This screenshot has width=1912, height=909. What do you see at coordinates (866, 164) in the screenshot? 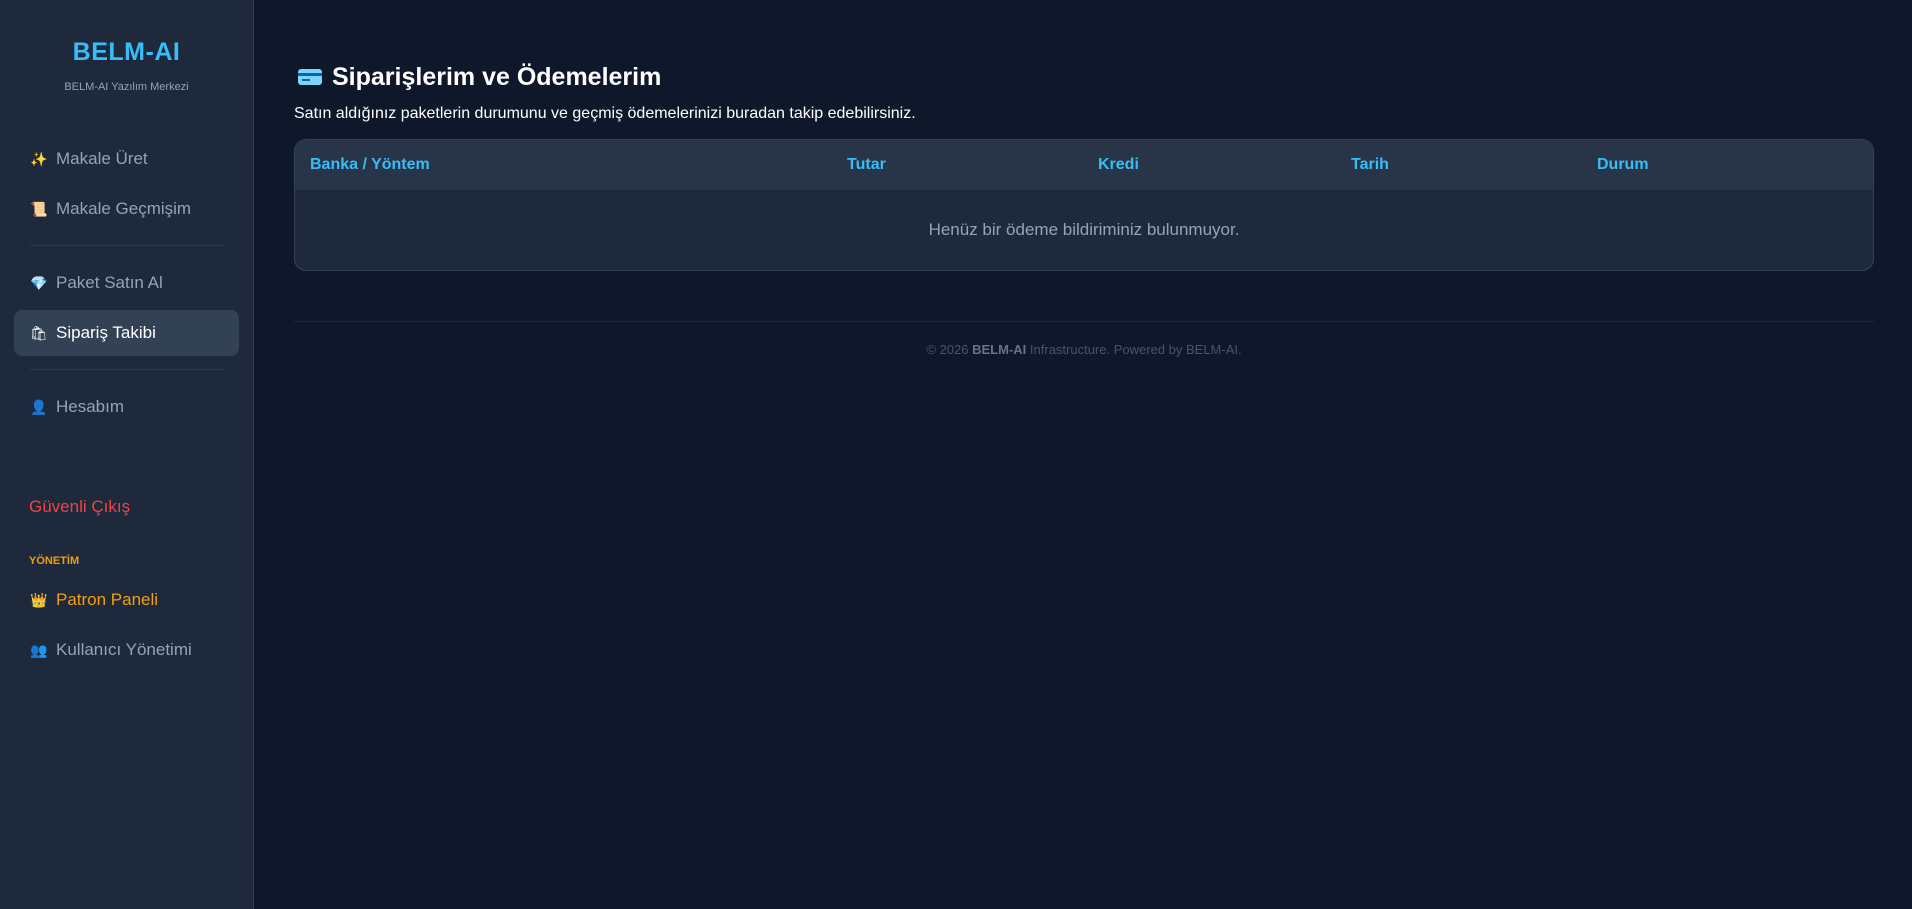
I see `column-header-amount: Tutar` at bounding box center [866, 164].